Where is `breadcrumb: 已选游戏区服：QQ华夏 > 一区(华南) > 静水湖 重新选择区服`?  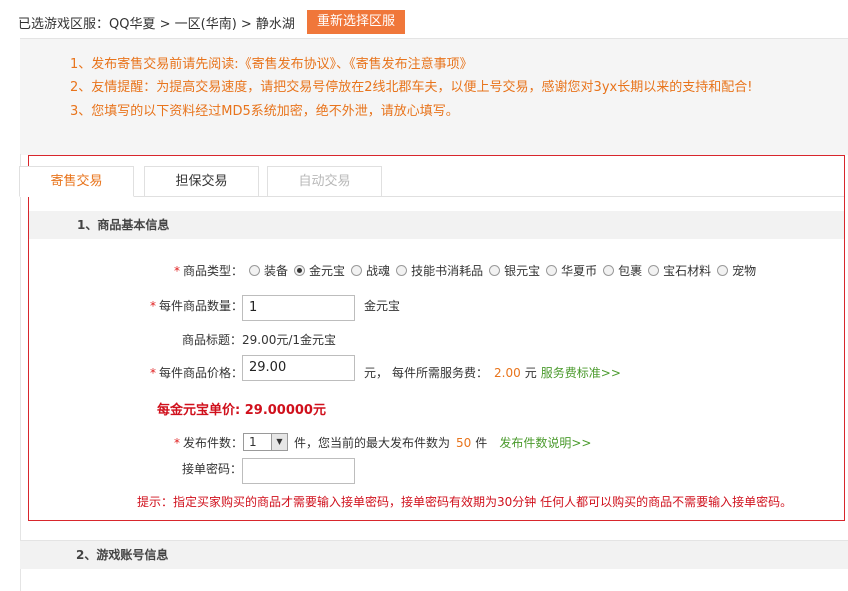
breadcrumb: 已选游戏区服：QQ华夏 > 一区(华南) > 静水湖 重新选择区服 is located at coordinates (211, 22).